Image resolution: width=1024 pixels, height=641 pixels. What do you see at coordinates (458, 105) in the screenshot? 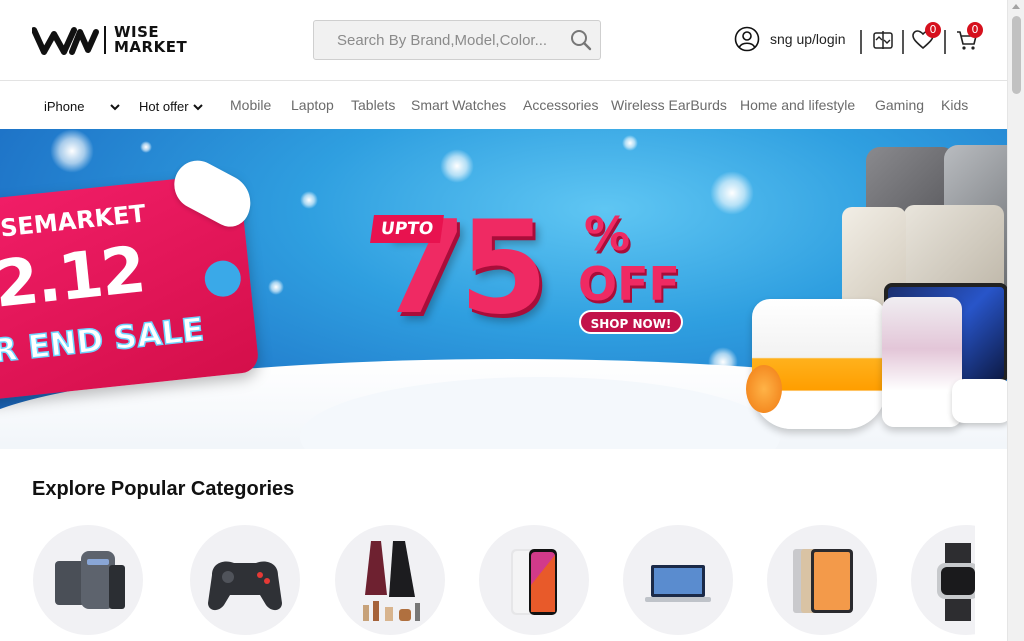
I see `nav-link-smart-watches: Smart Watches` at bounding box center [458, 105].